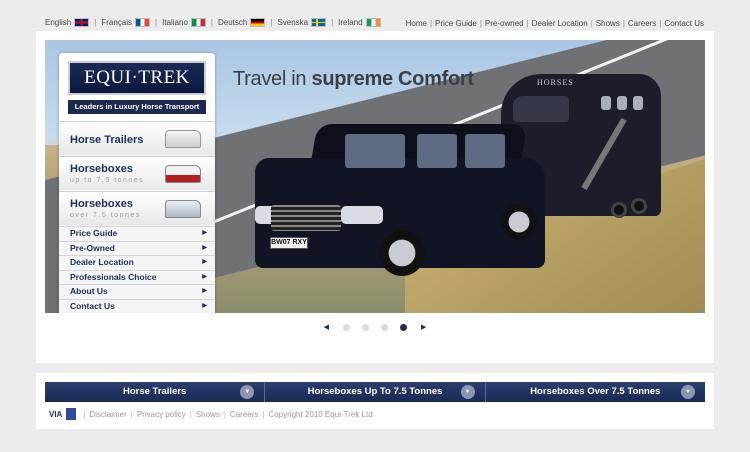 Image resolution: width=750 pixels, height=452 pixels. Describe the element at coordinates (416, 23) in the screenshot. I see `nav-home: Home` at that location.